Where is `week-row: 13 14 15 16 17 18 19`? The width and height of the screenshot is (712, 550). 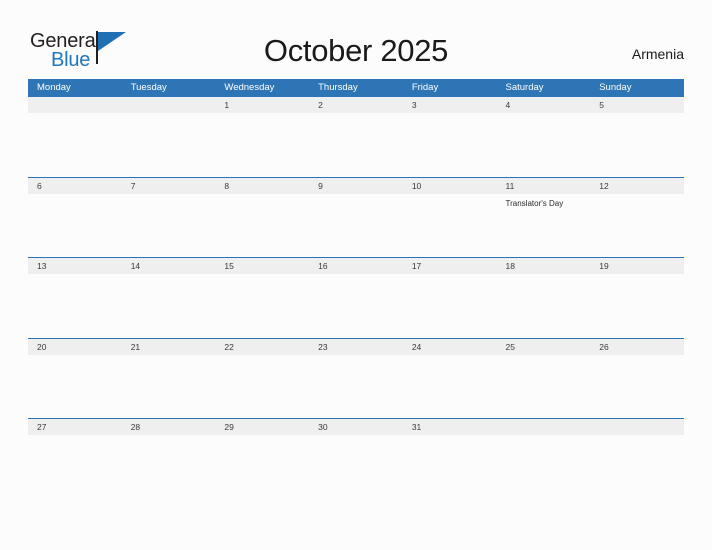 week-row: 13 14 15 16 17 18 19 is located at coordinates (356, 297).